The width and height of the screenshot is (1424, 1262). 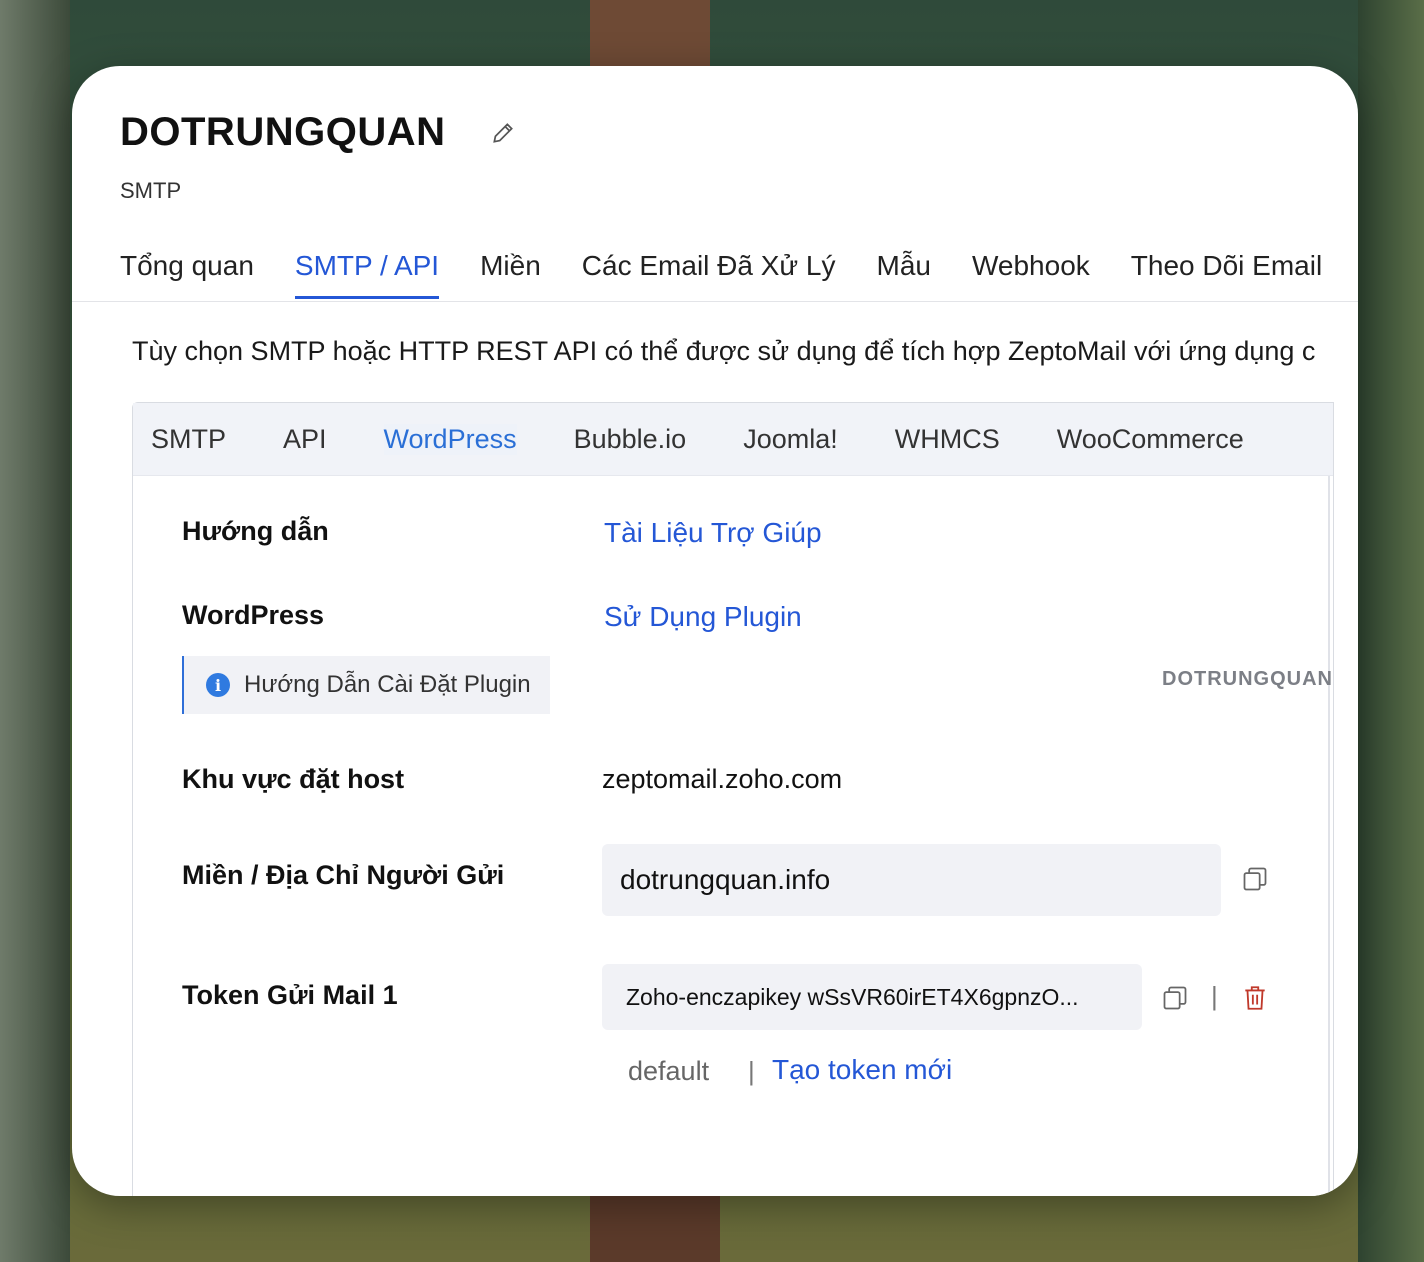 What do you see at coordinates (713, 533) in the screenshot?
I see `help-docs-link: Tài Liệu Trợ Giúp` at bounding box center [713, 533].